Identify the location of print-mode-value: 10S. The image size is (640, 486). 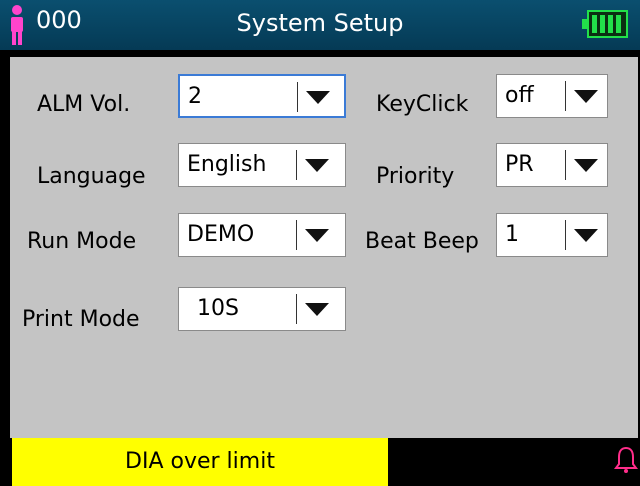
(218, 308).